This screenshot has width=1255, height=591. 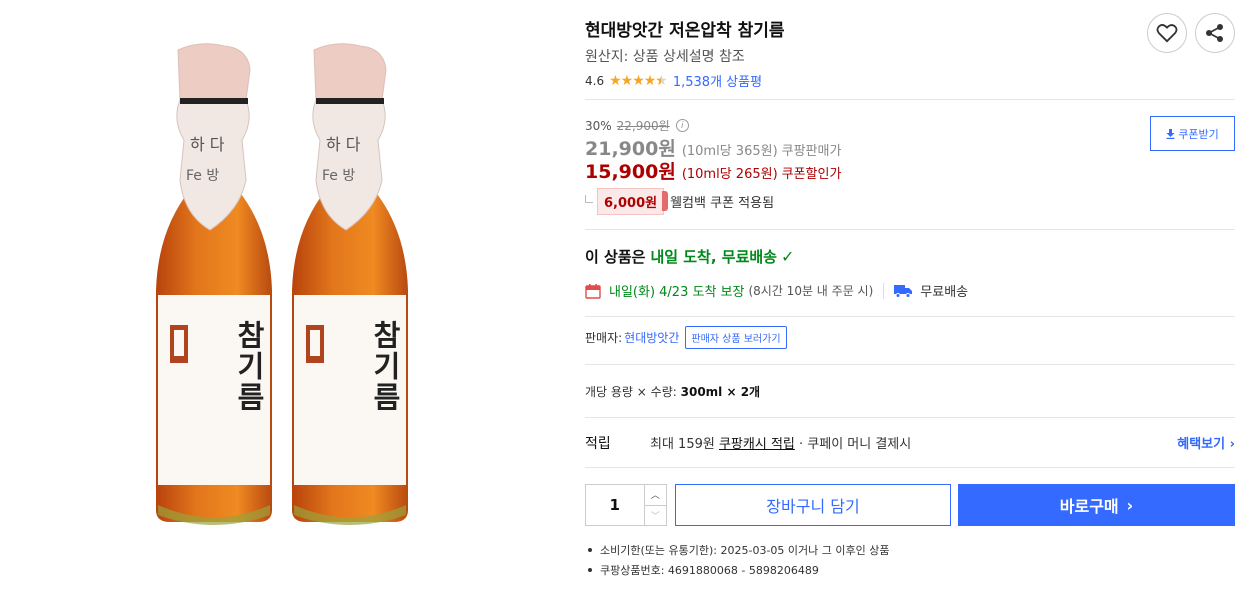 What do you see at coordinates (1201, 444) in the screenshot?
I see `benefit-label: 혜택보기` at bounding box center [1201, 444].